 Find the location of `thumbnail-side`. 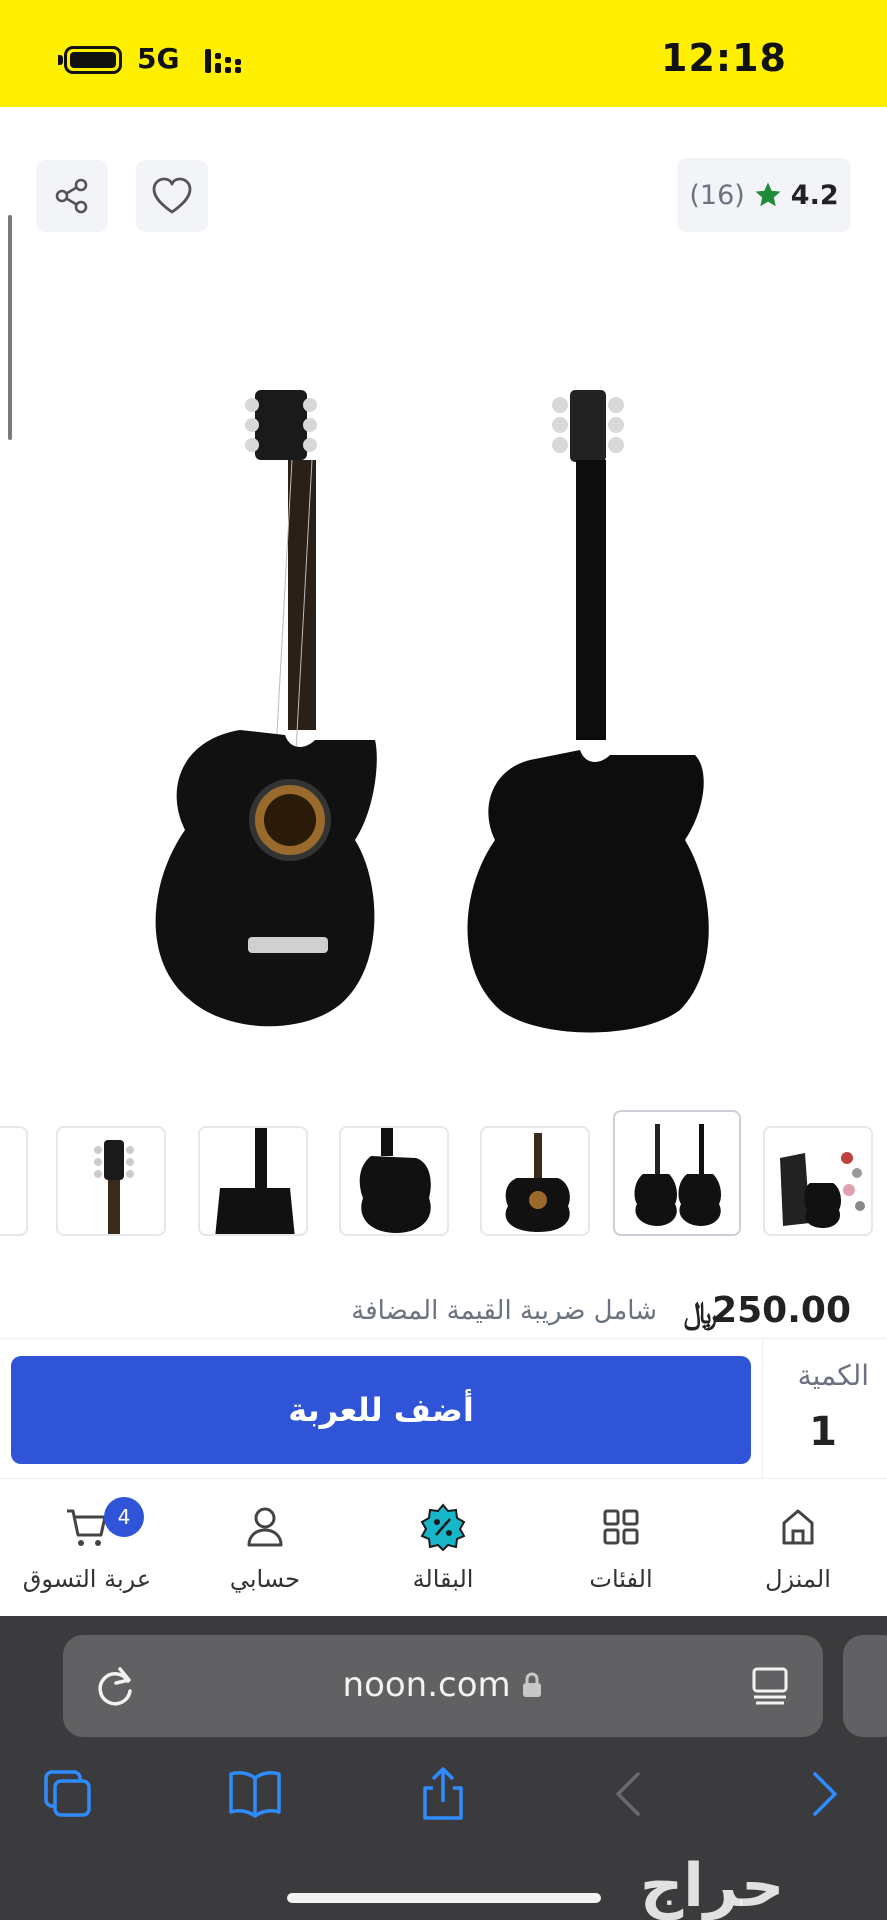

thumbnail-side is located at coordinates (253, 1181).